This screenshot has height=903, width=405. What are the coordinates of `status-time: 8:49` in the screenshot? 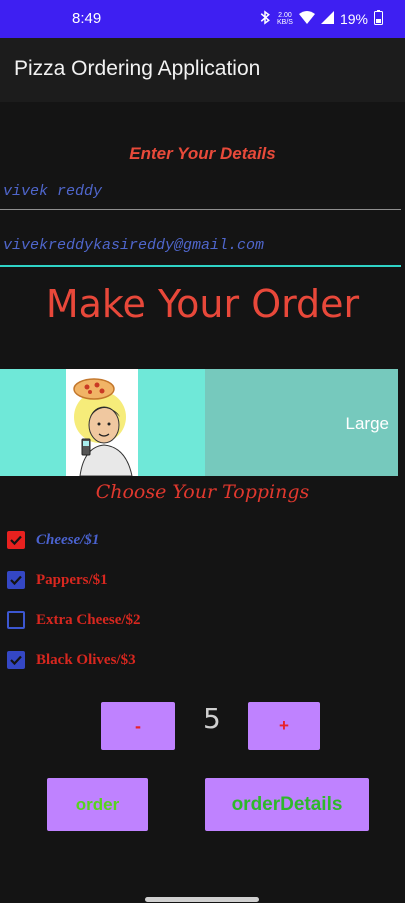 It's located at (87, 18).